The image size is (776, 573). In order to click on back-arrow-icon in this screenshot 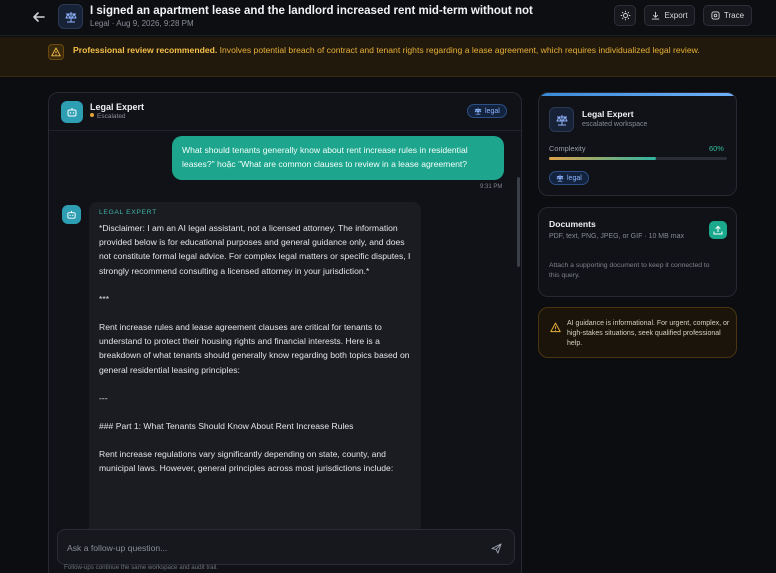, I will do `click(39, 17)`.